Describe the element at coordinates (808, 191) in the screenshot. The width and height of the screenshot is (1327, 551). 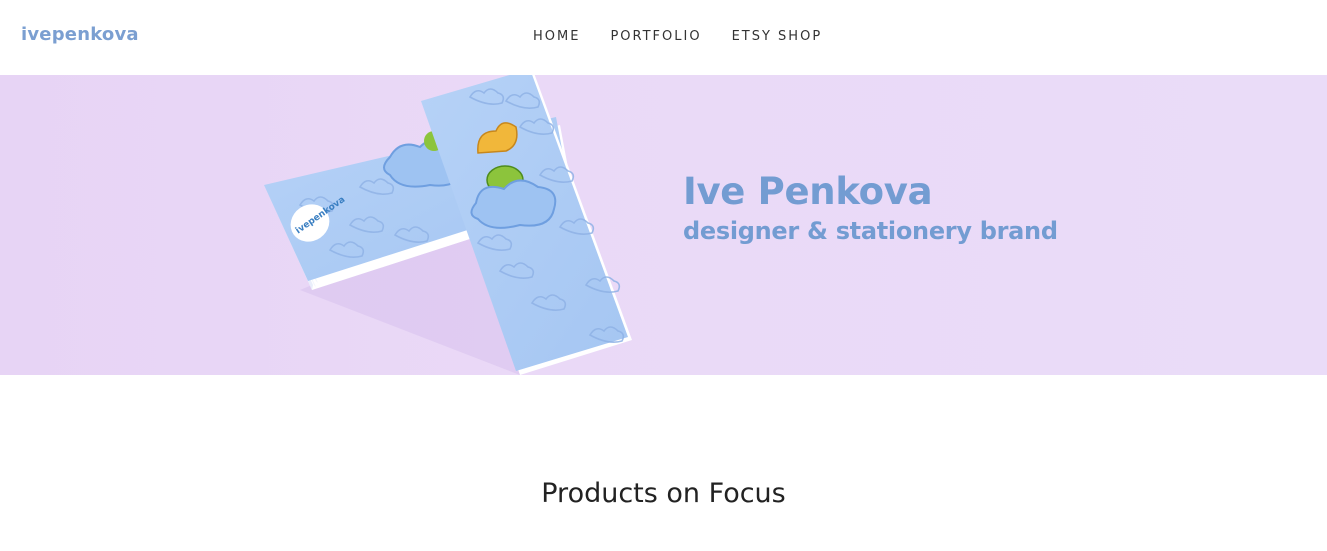
I see `hero-title: Ive Penkova` at that location.